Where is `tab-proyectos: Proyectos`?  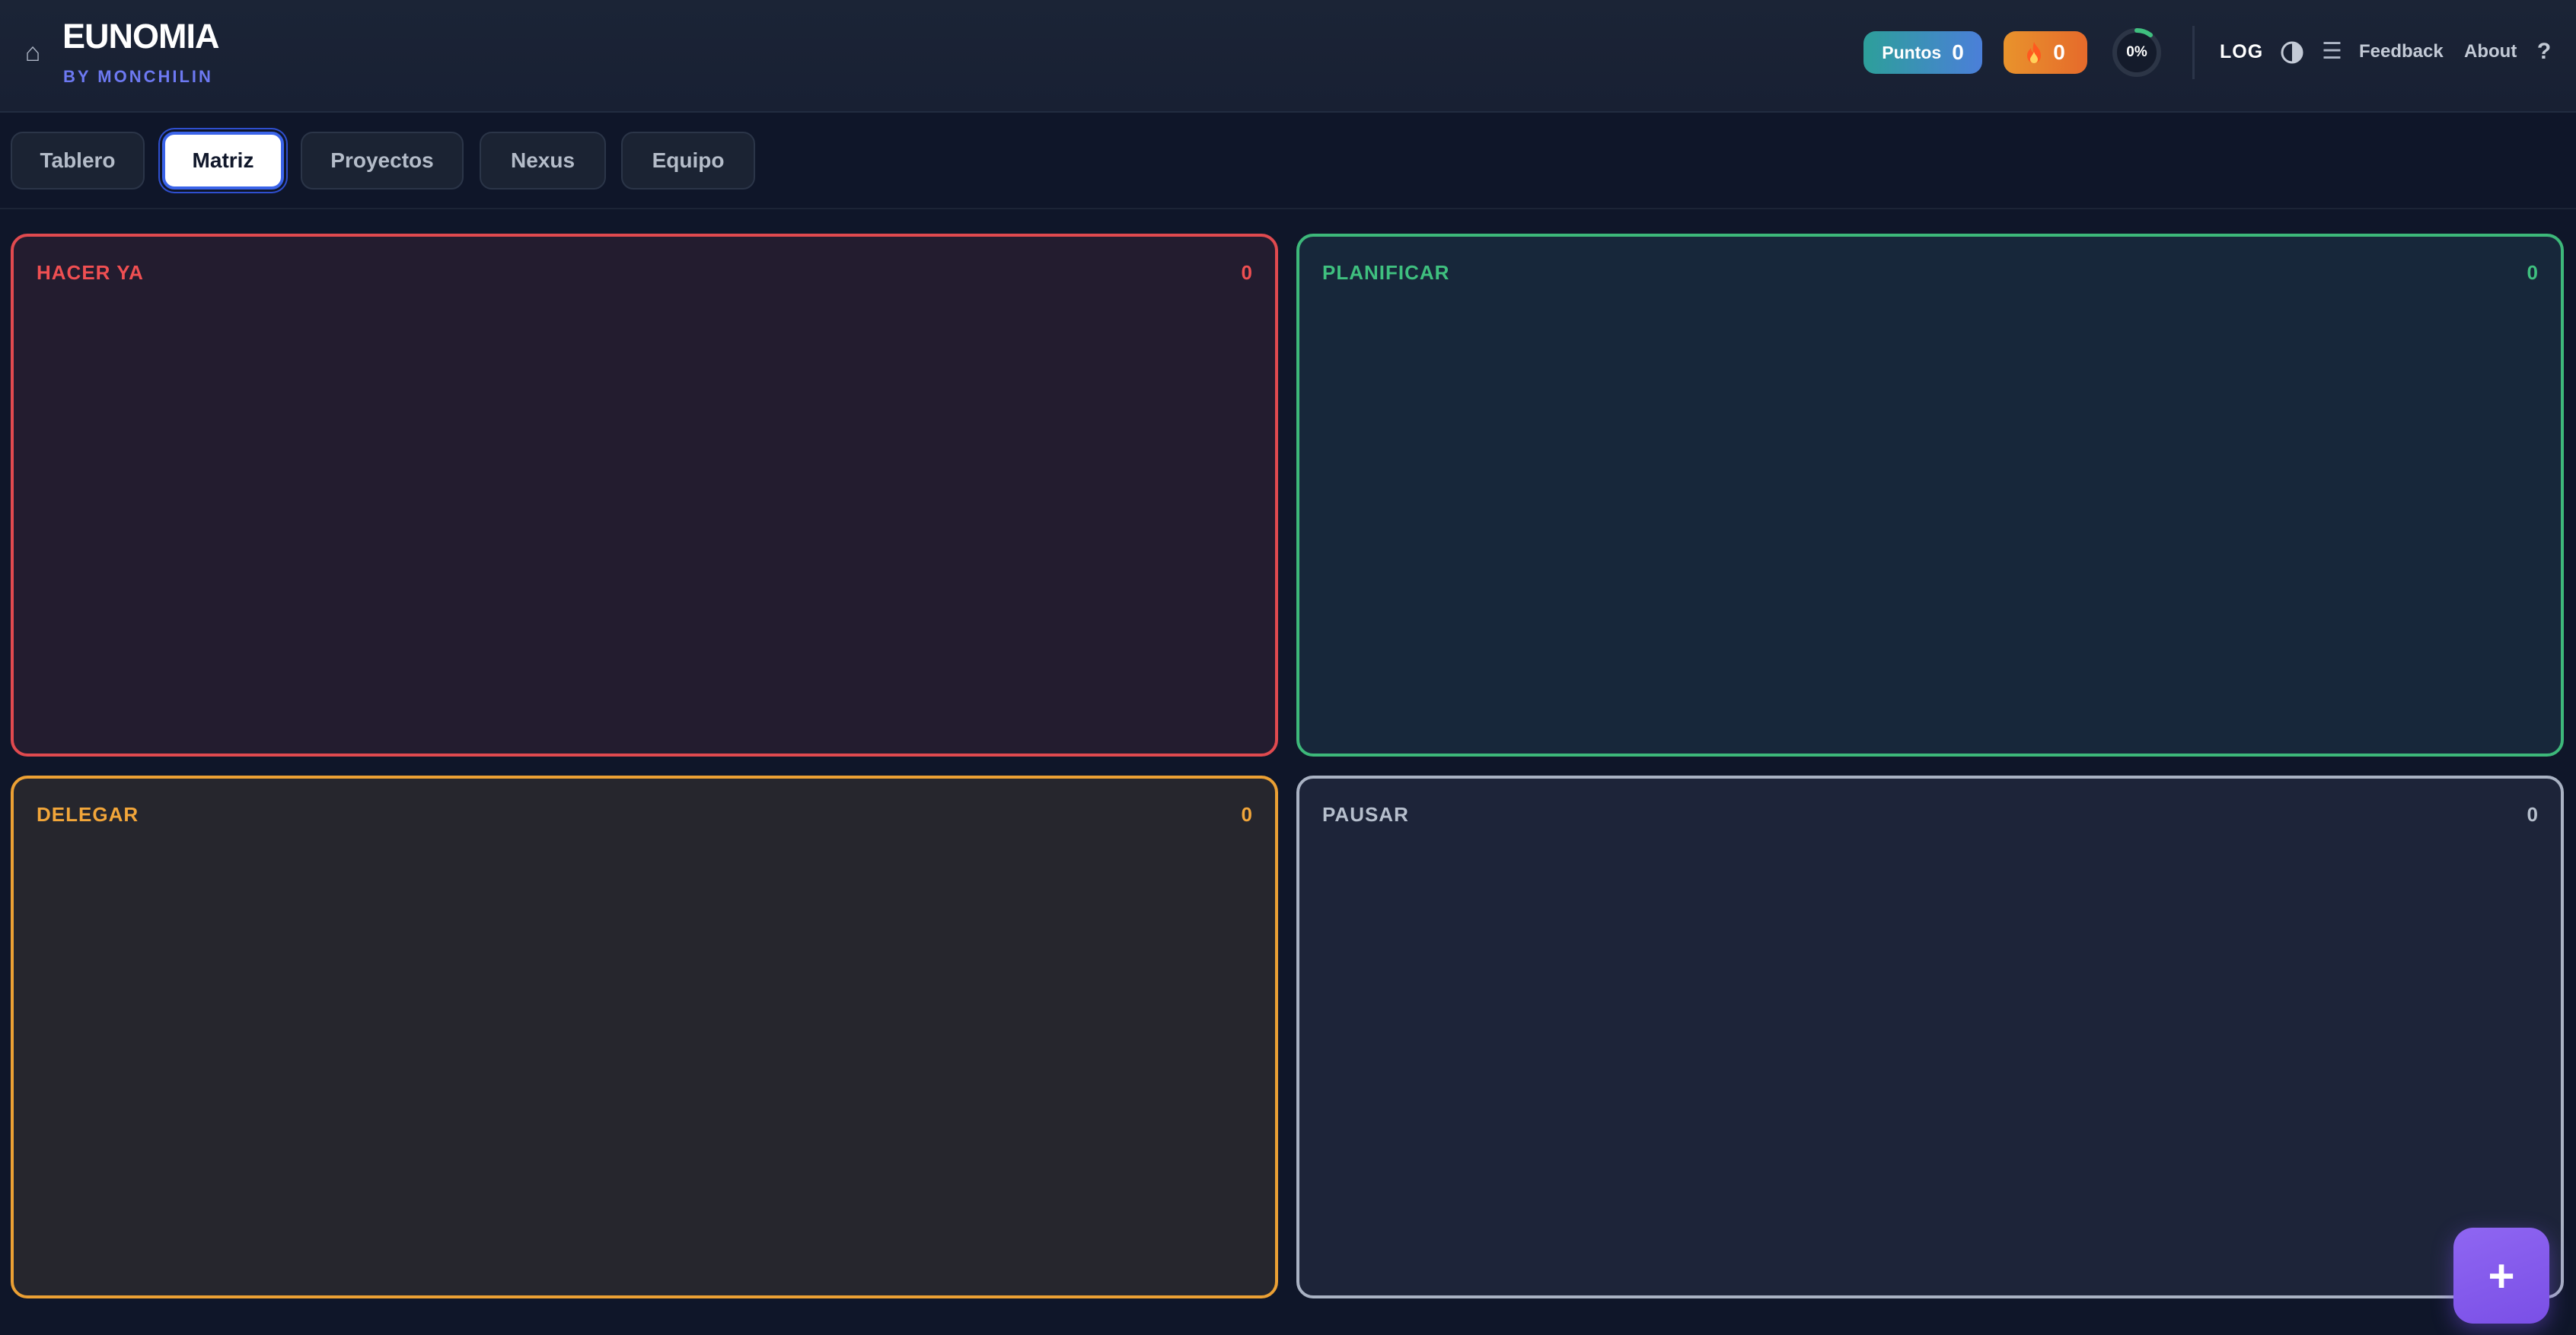 tab-proyectos: Proyectos is located at coordinates (382, 161).